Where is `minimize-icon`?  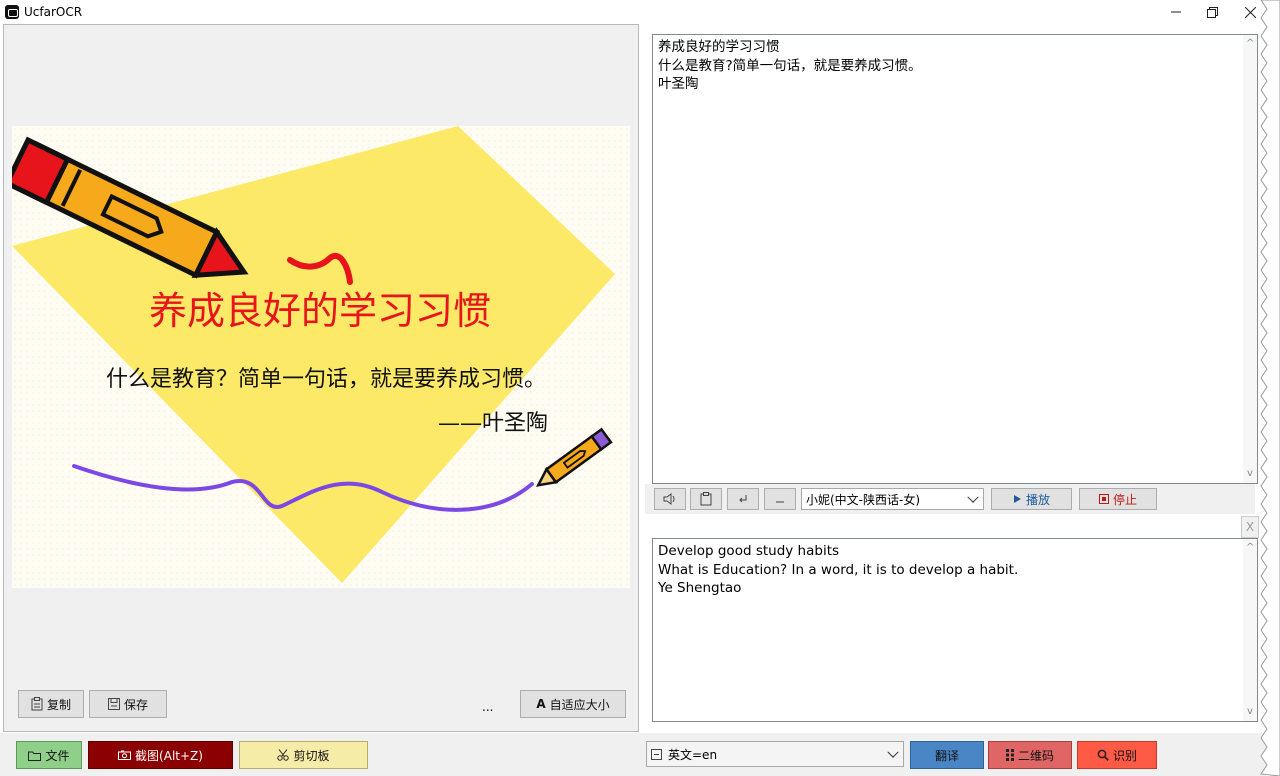 minimize-icon is located at coordinates (1176, 12).